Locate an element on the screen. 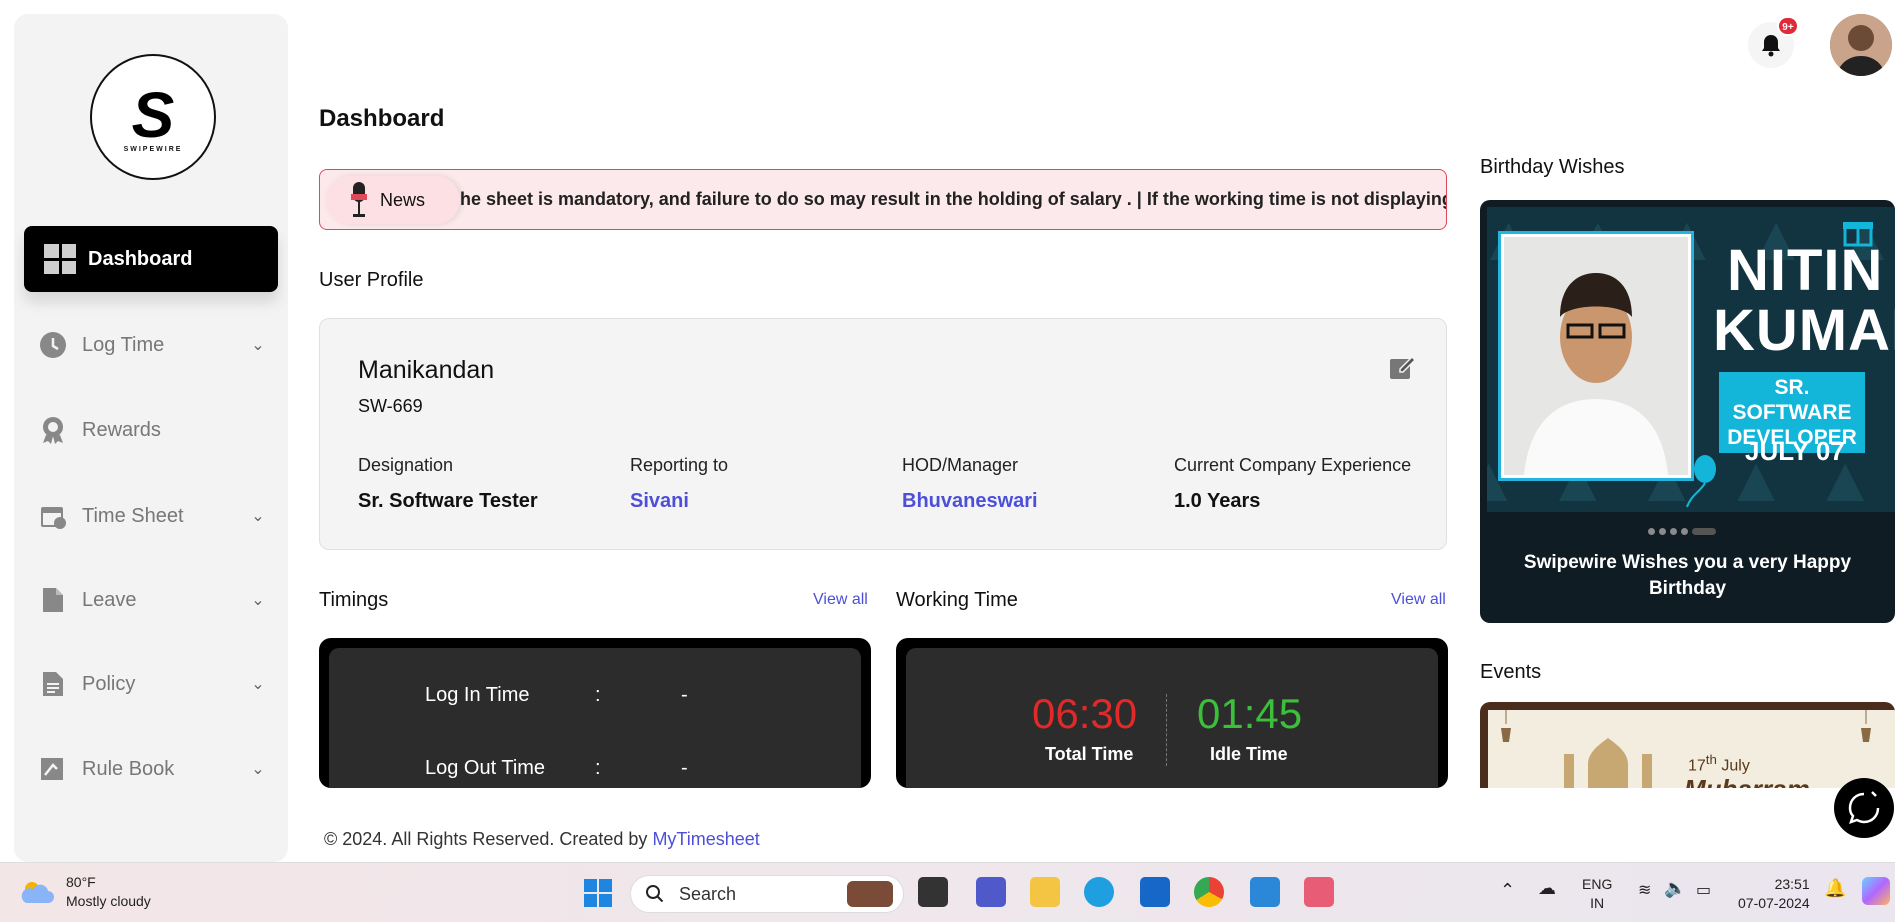 This screenshot has height=922, width=1895. bell-icon is located at coordinates (1771, 46).